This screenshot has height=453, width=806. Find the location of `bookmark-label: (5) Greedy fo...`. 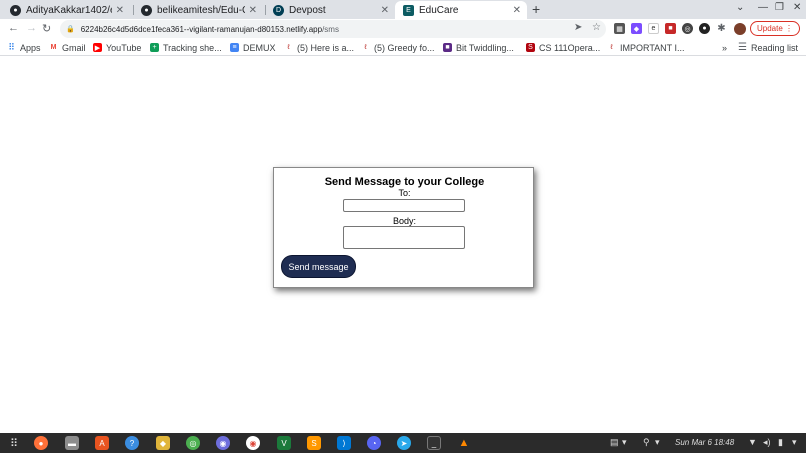

bookmark-label: (5) Greedy fo... is located at coordinates (404, 47).